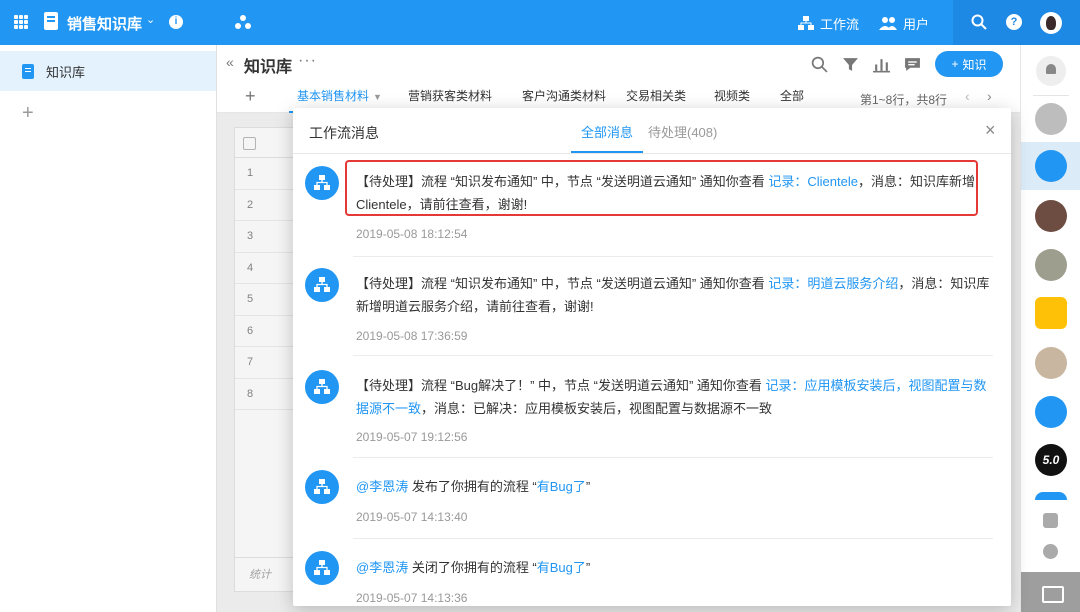 The width and height of the screenshot is (1080, 612). I want to click on dialog-title: 工作流消息, so click(344, 133).